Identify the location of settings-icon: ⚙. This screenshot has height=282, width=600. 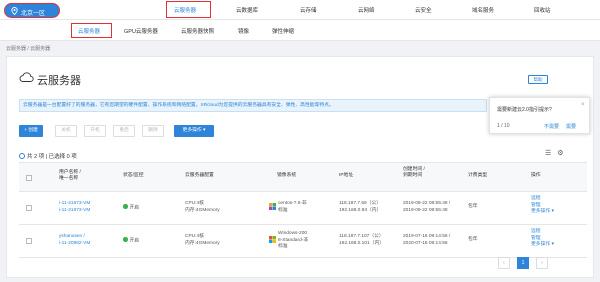
(560, 153).